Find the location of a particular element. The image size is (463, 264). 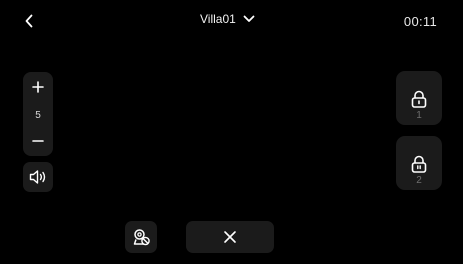

plus-icon is located at coordinates (38, 87).